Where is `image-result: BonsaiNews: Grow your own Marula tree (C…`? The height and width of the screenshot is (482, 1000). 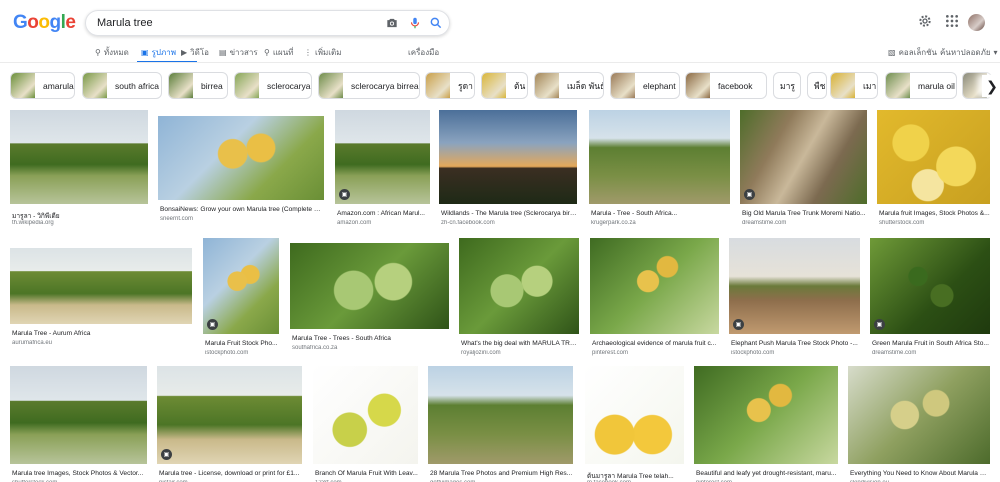
image-result: BonsaiNews: Grow your own Marula tree (C… is located at coordinates (241, 171).